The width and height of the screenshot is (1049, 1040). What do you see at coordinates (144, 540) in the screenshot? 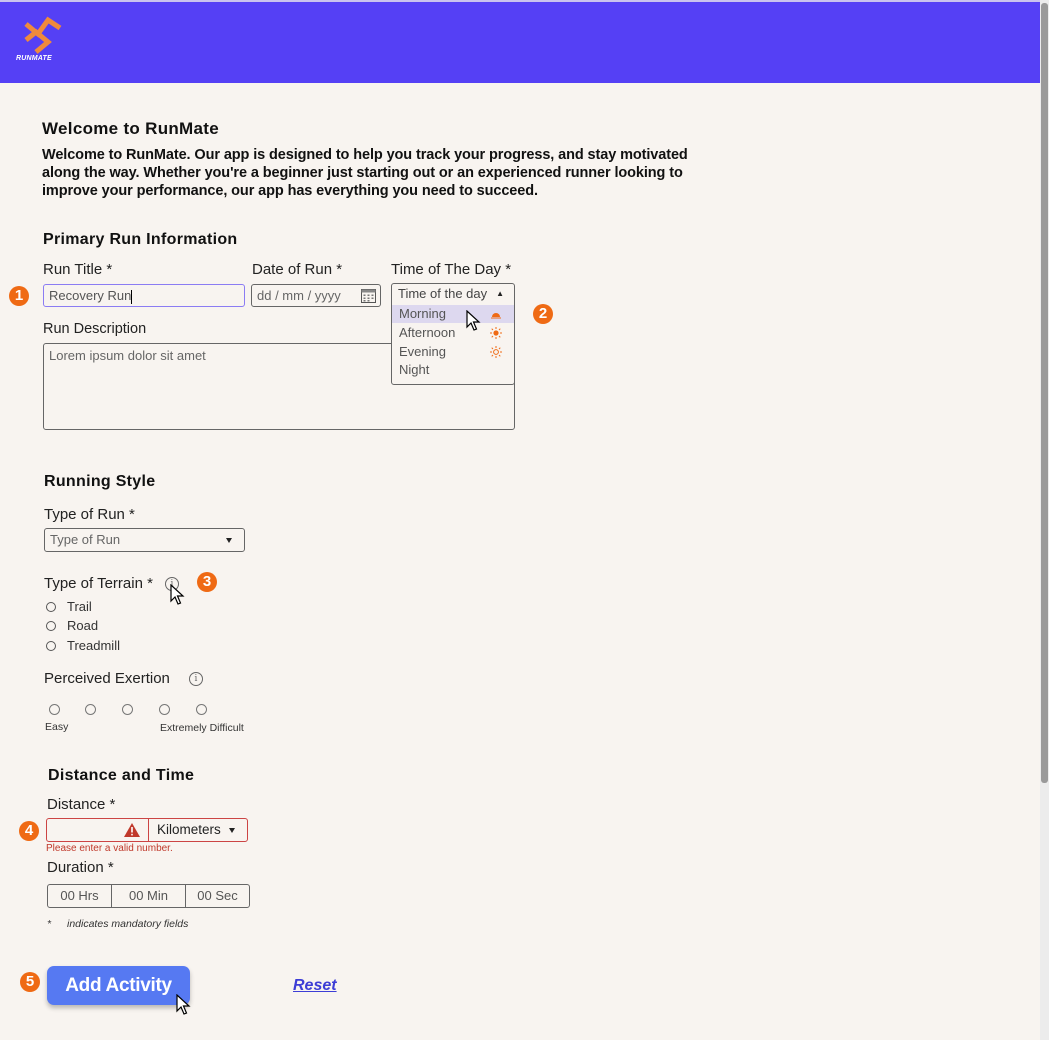
I see `type-of-run-select: Type of Run` at bounding box center [144, 540].